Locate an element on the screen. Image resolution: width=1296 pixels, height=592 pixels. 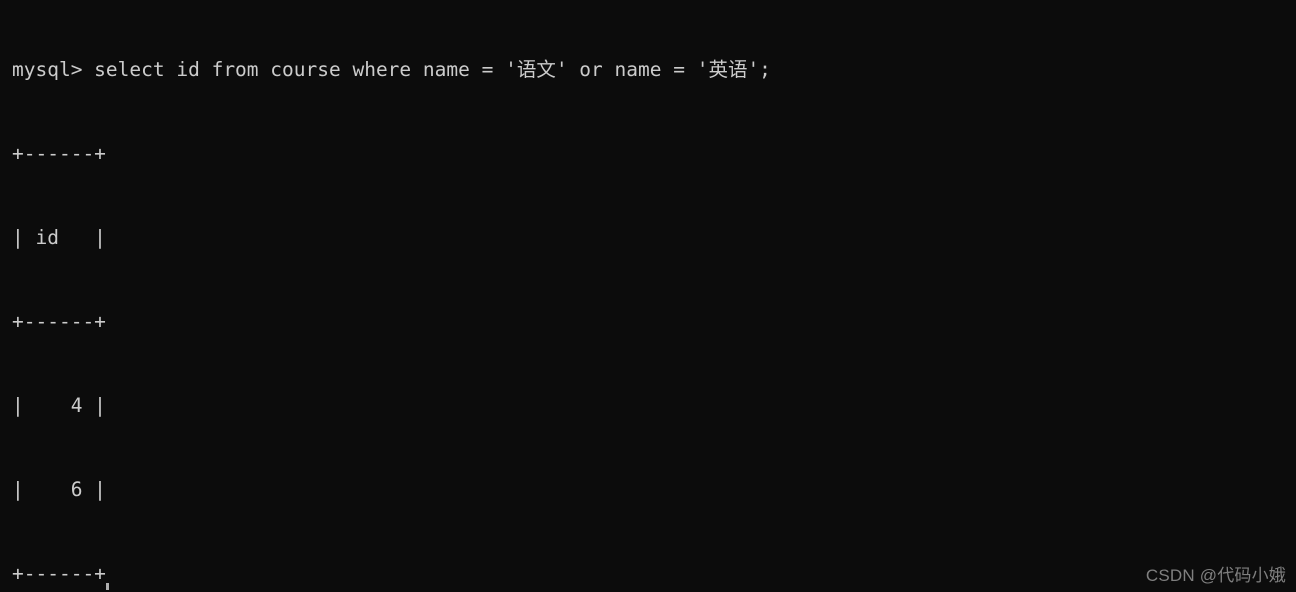
terminal-line-2: +------+ is located at coordinates (59, 153).